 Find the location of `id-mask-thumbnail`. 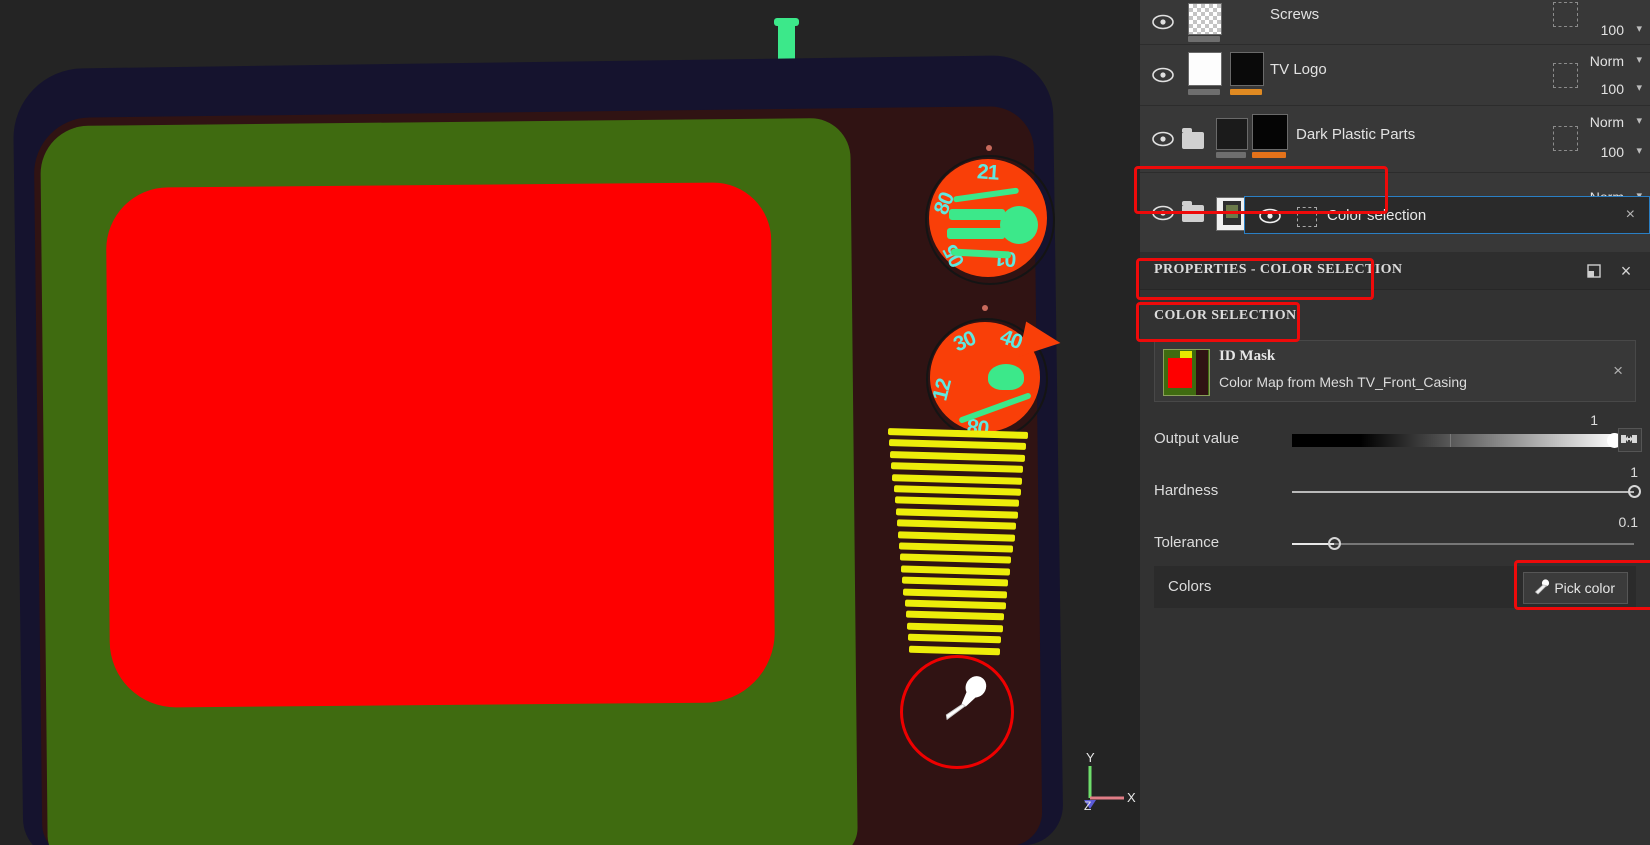

id-mask-thumbnail is located at coordinates (1186, 372).